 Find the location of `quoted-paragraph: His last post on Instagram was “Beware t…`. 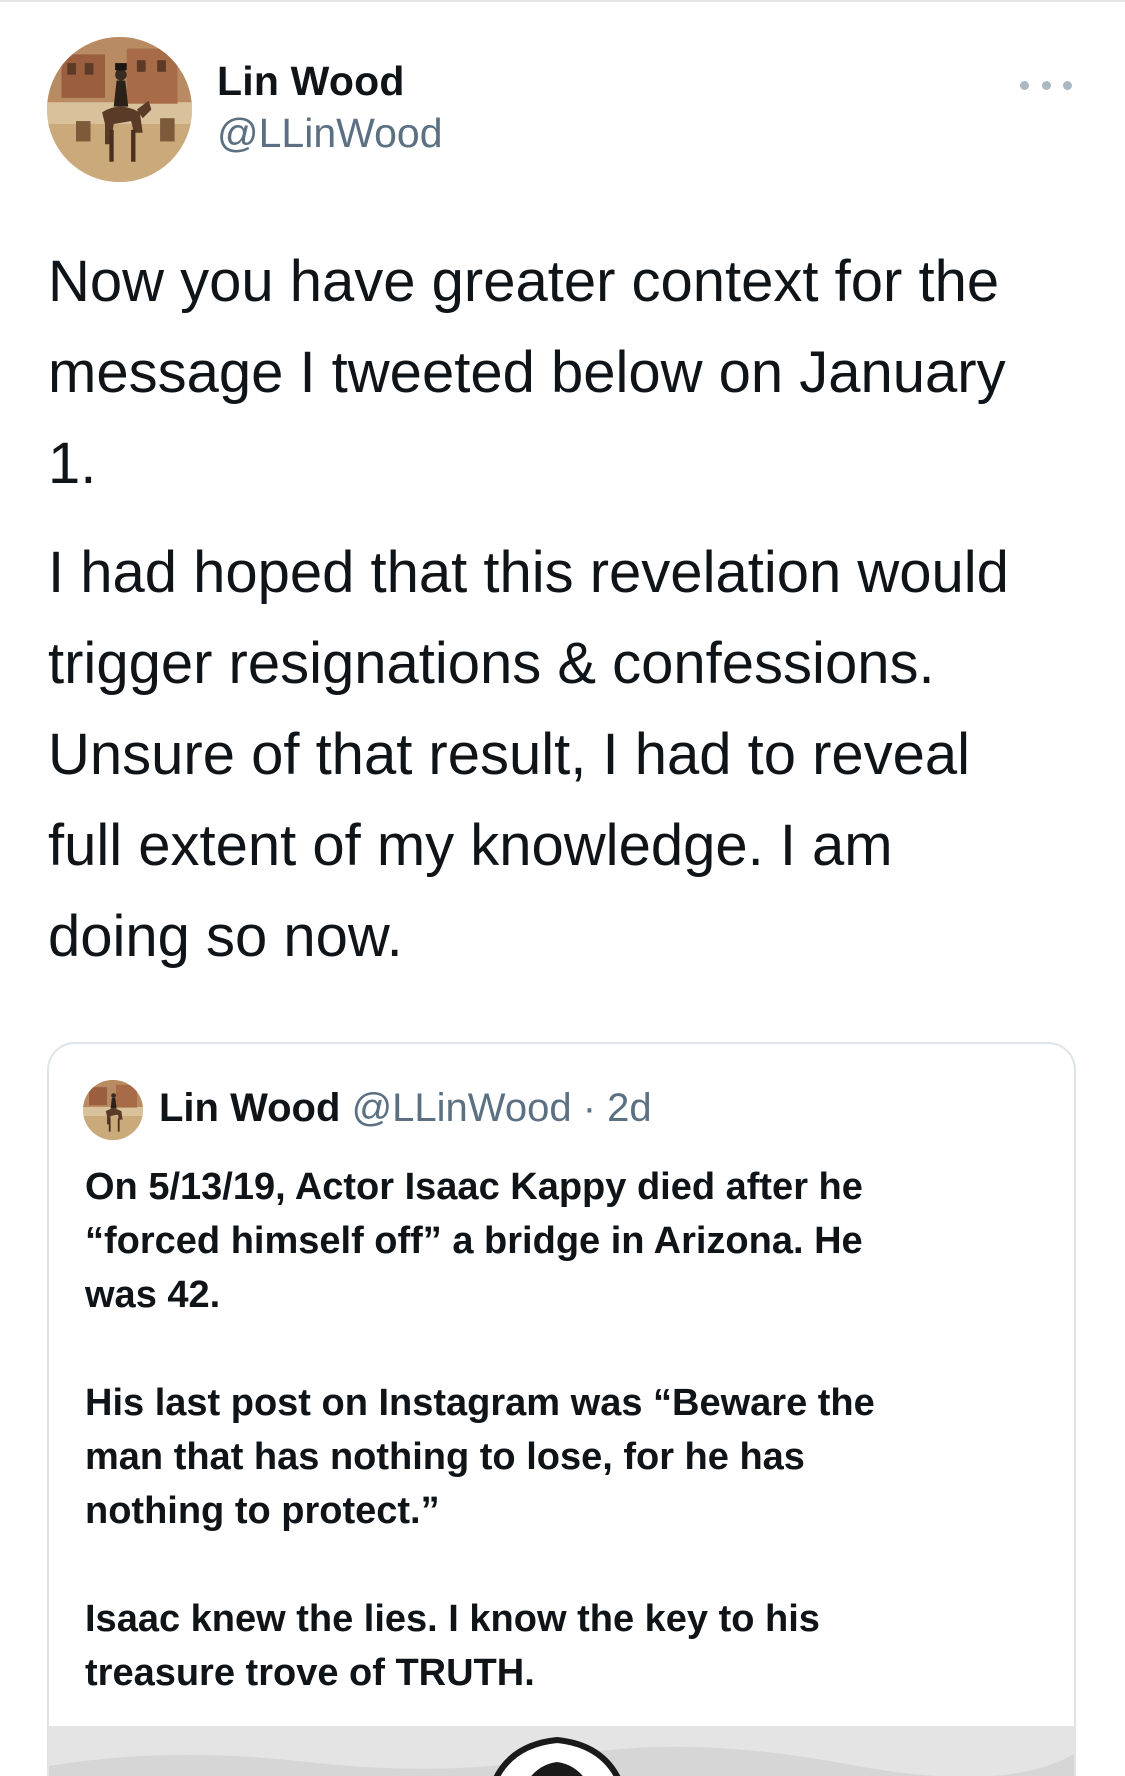

quoted-paragraph: His last post on Instagram was “Beware t… is located at coordinates (480, 1457).